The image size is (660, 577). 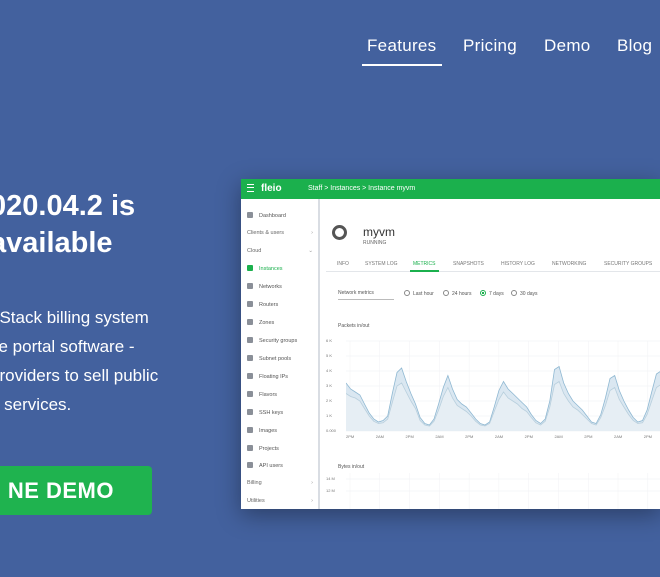 I want to click on radio-selected-icon, so click(x=483, y=293).